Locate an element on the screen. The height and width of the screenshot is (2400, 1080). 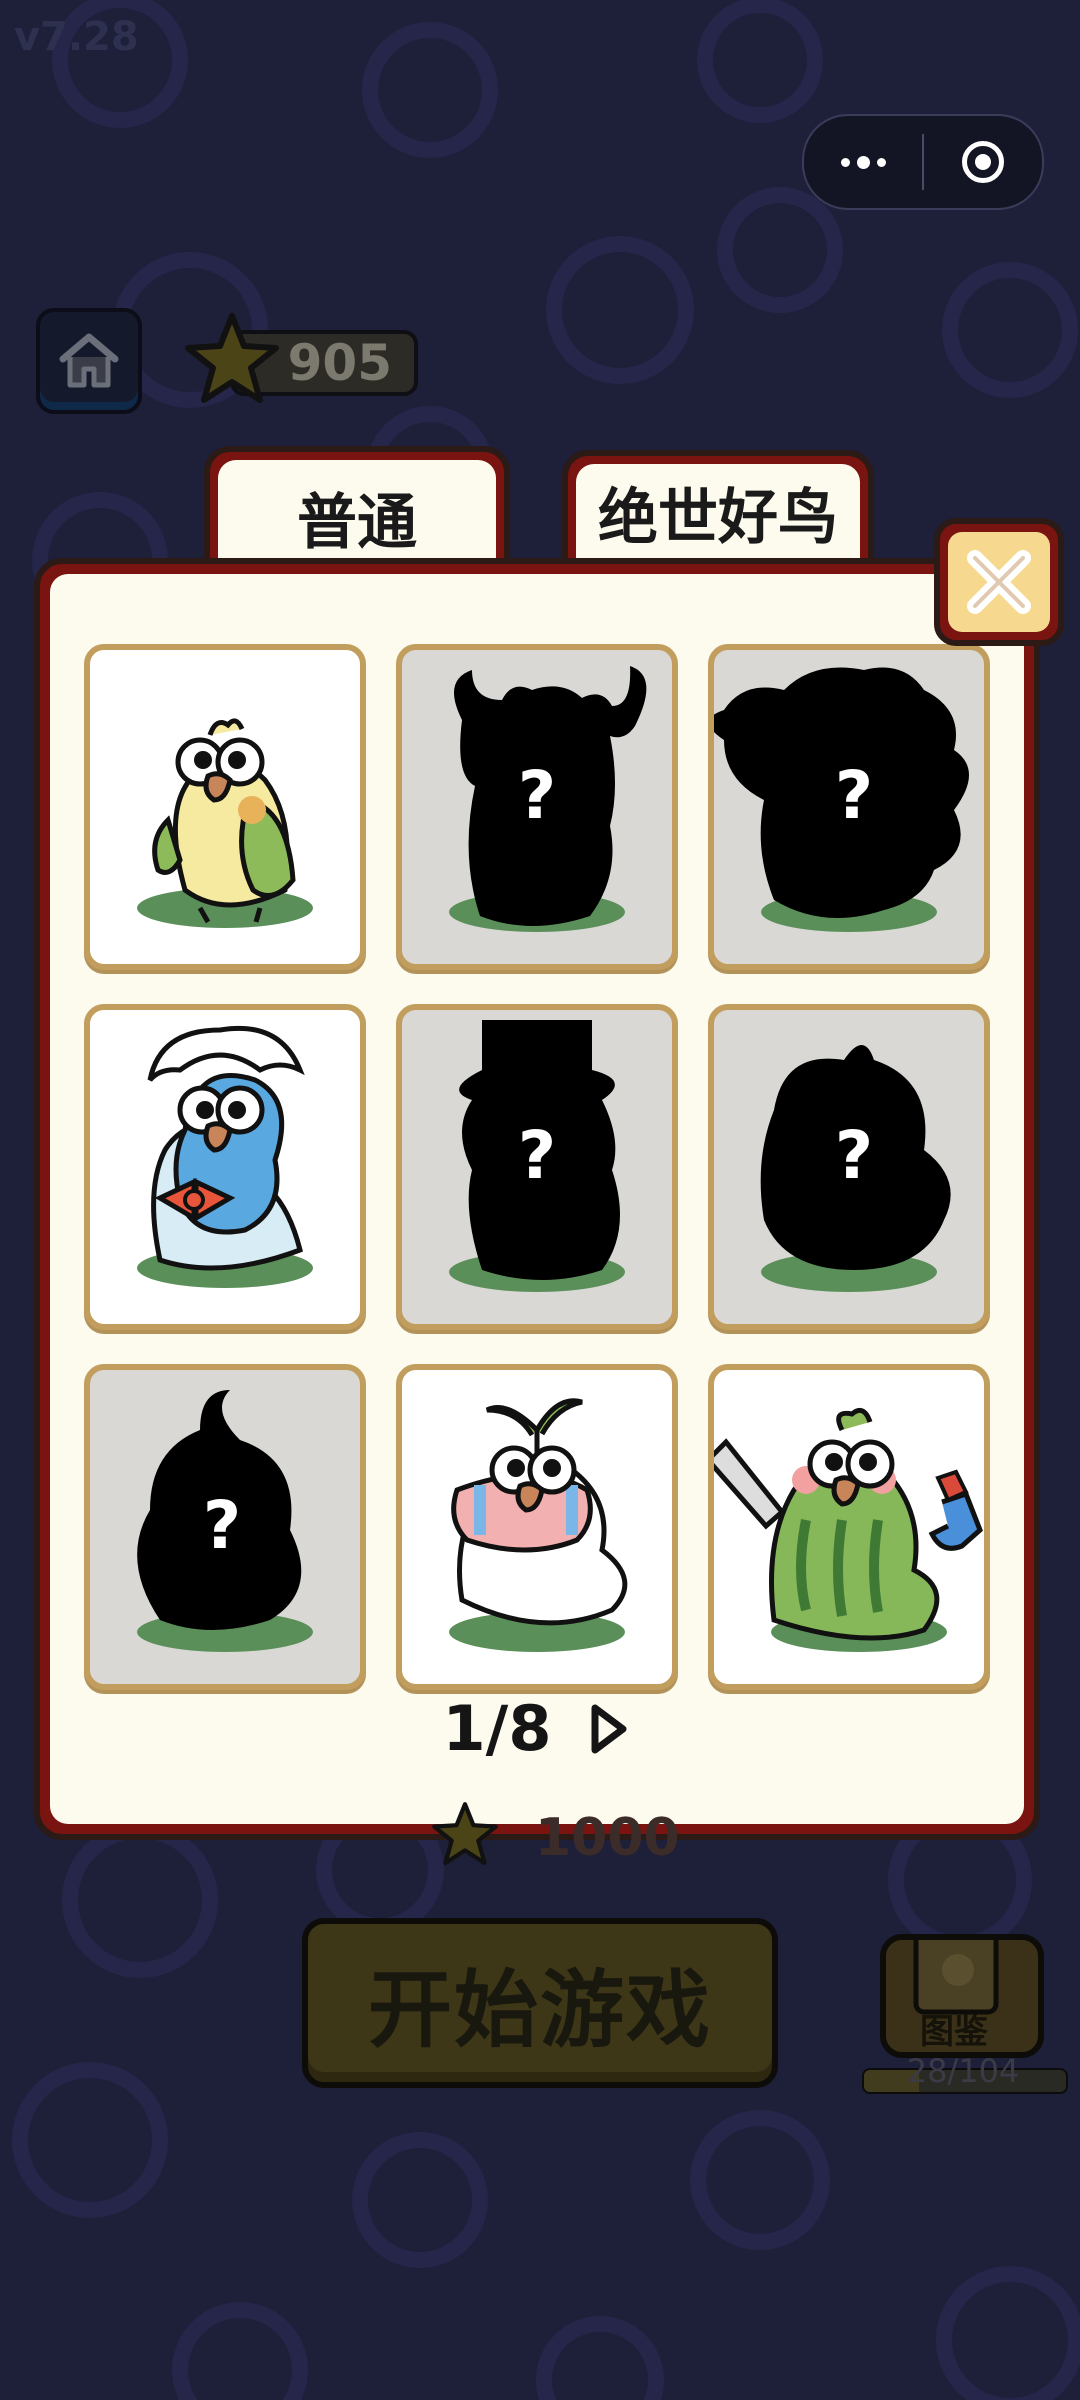
start-game-button: 开始游戏 is located at coordinates (540, 2003).